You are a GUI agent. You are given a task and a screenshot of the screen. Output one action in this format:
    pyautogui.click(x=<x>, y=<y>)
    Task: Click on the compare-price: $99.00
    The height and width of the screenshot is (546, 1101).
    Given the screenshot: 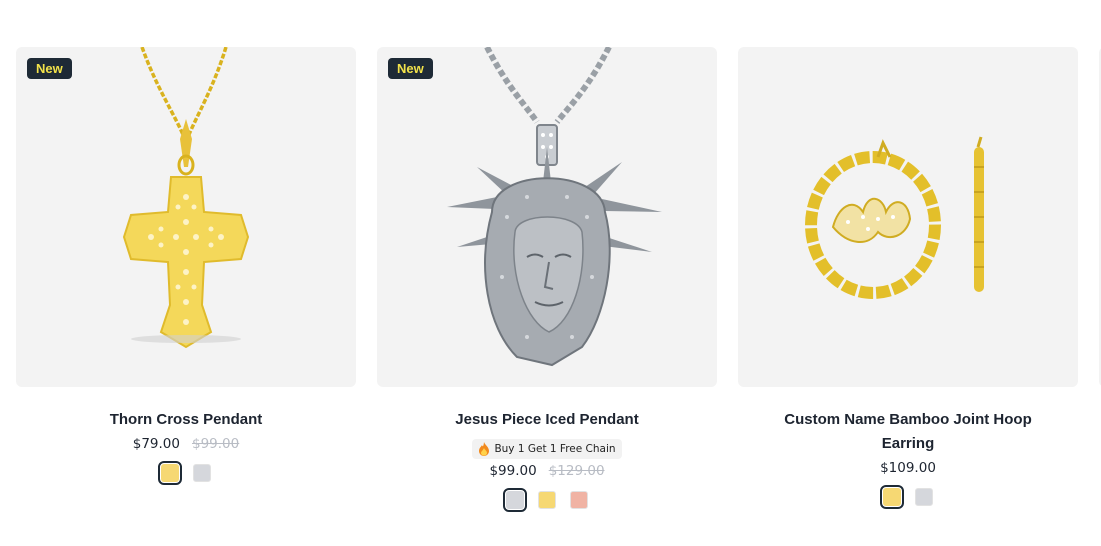 What is the action you would take?
    pyautogui.click(x=216, y=444)
    